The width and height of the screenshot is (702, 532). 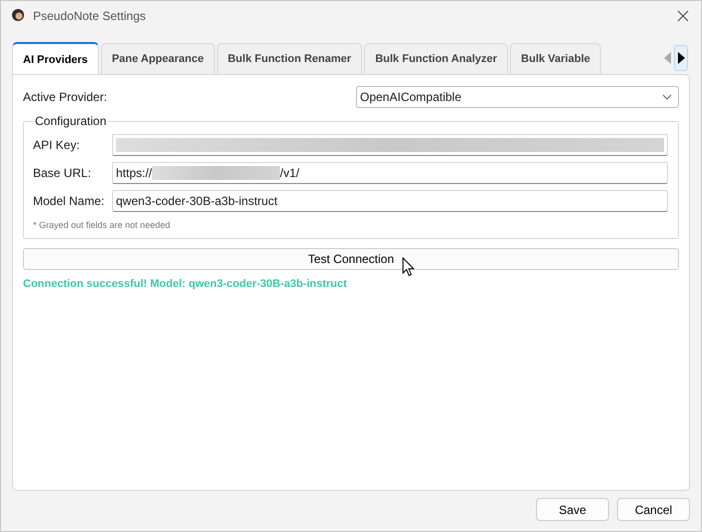 I want to click on tab: Bulk Variable, so click(x=556, y=58).